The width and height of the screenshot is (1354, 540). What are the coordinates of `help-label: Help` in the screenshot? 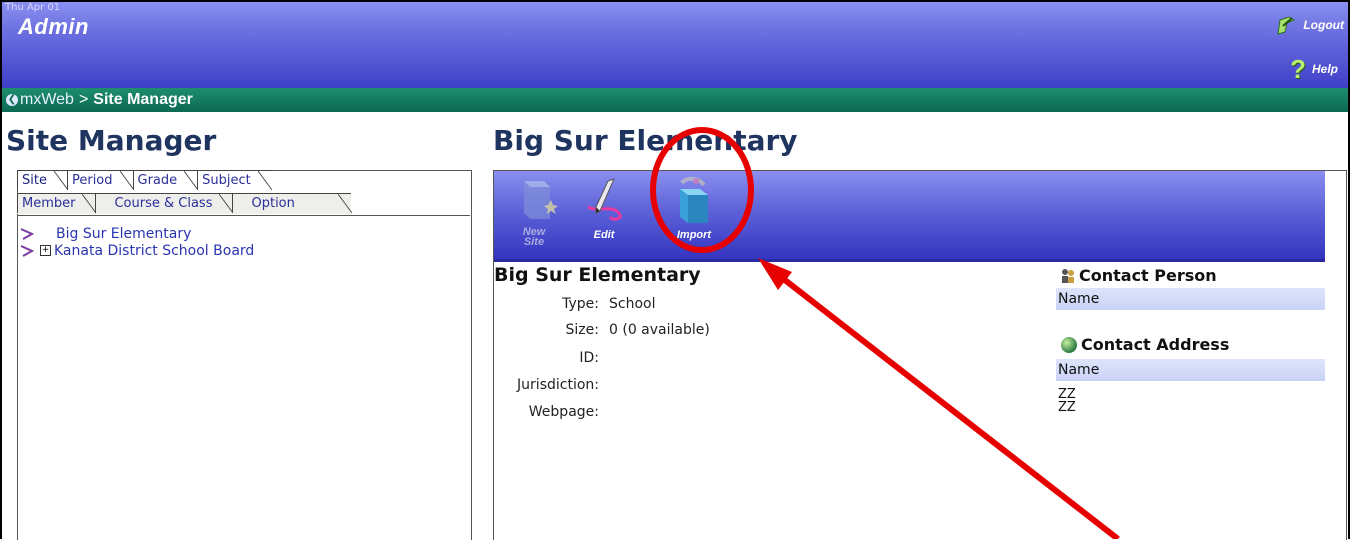 It's located at (1324, 69).